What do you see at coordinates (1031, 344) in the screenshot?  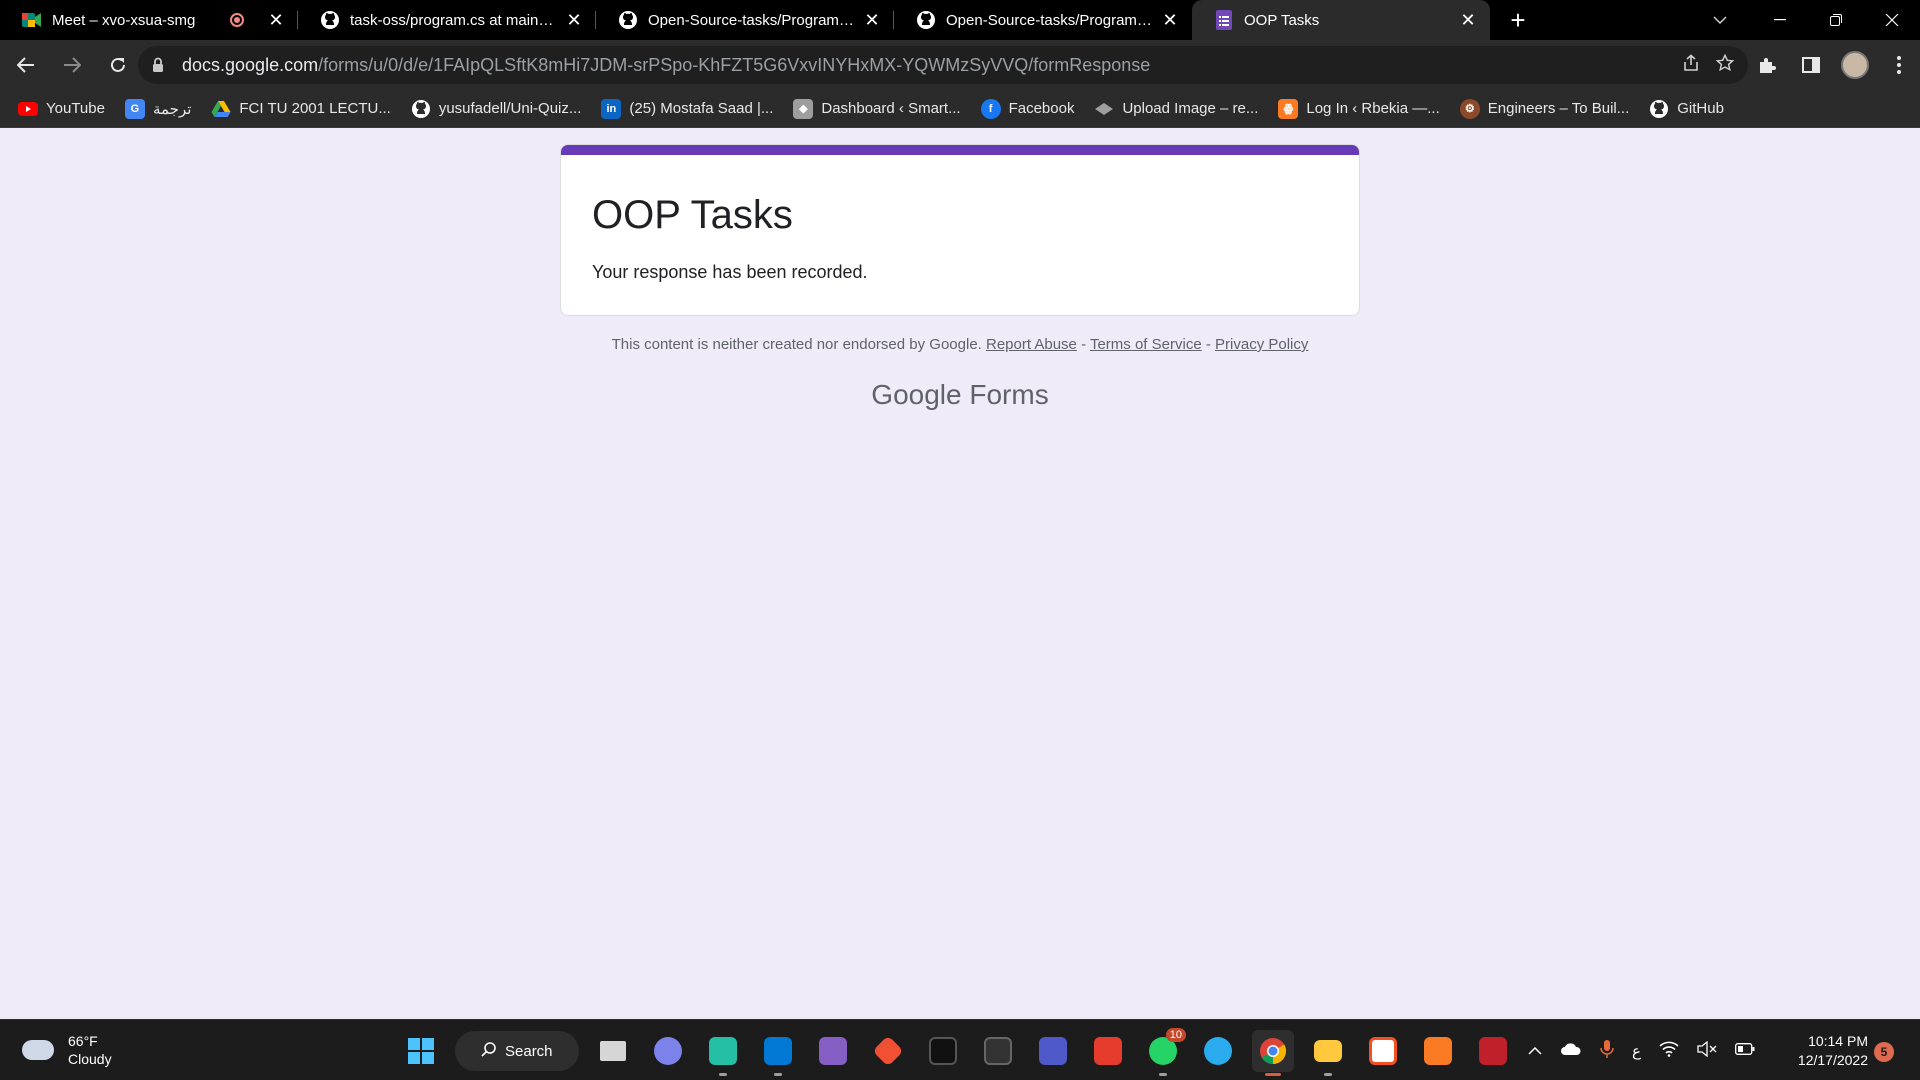 I see `report-abuse-link: Report Abuse` at bounding box center [1031, 344].